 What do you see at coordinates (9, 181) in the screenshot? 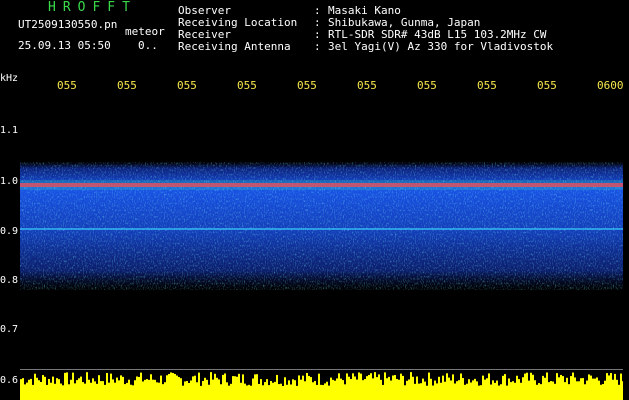
I see `y-tick-label: 1.0` at bounding box center [9, 181].